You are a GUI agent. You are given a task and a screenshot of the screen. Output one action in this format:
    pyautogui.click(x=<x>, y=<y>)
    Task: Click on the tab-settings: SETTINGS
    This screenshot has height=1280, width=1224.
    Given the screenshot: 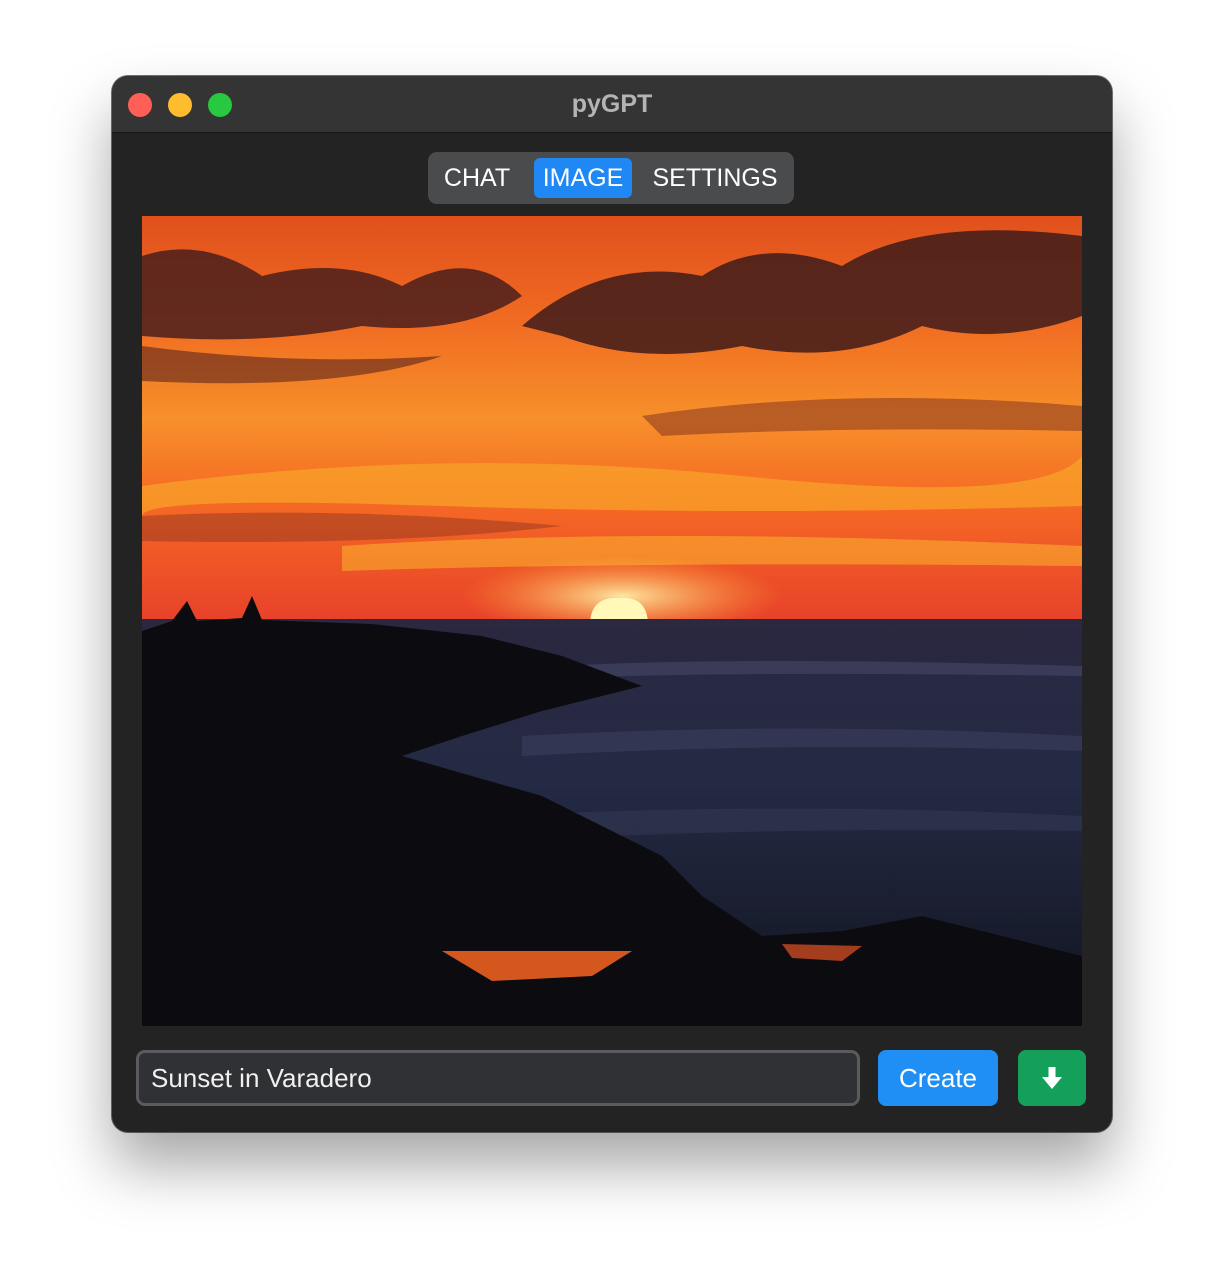 What is the action you would take?
    pyautogui.click(x=715, y=178)
    